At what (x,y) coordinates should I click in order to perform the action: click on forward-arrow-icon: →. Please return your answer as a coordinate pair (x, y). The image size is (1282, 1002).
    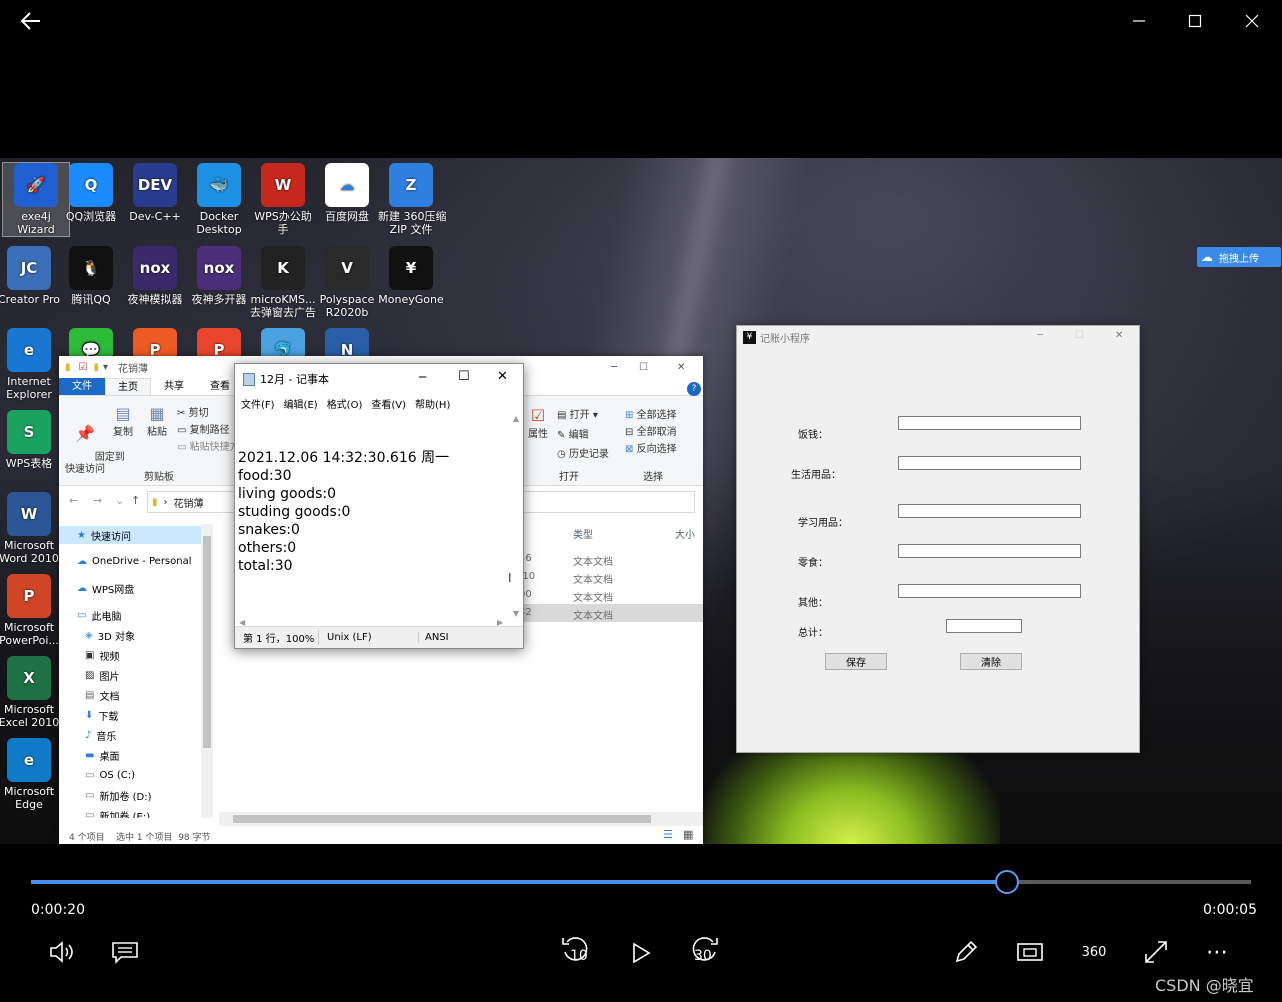
    Looking at the image, I should click on (97, 500).